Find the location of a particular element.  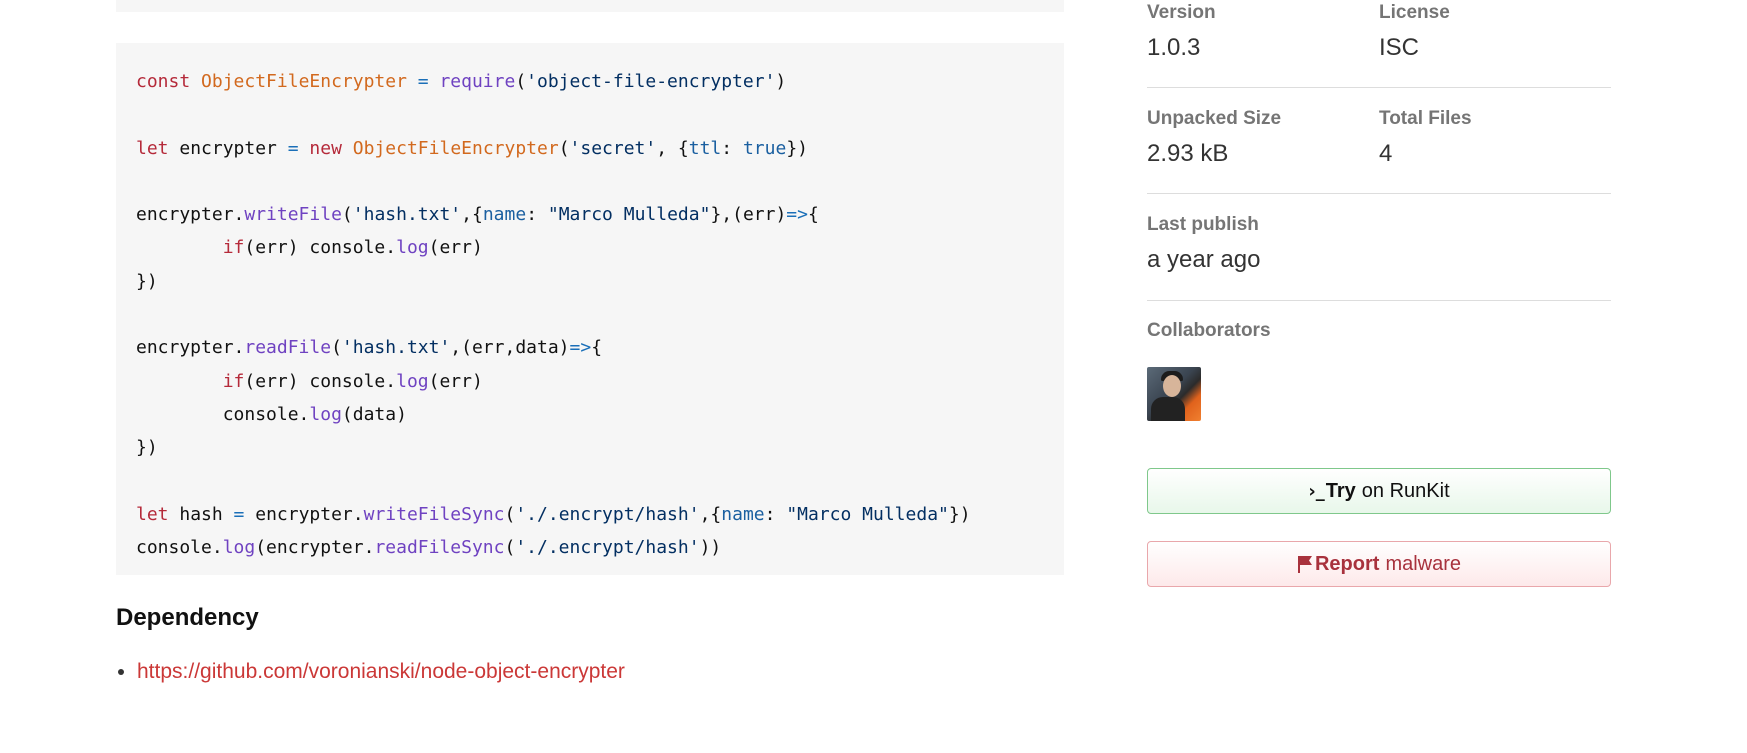

version-section: Version 1.0.3 is located at coordinates (1263, 32).